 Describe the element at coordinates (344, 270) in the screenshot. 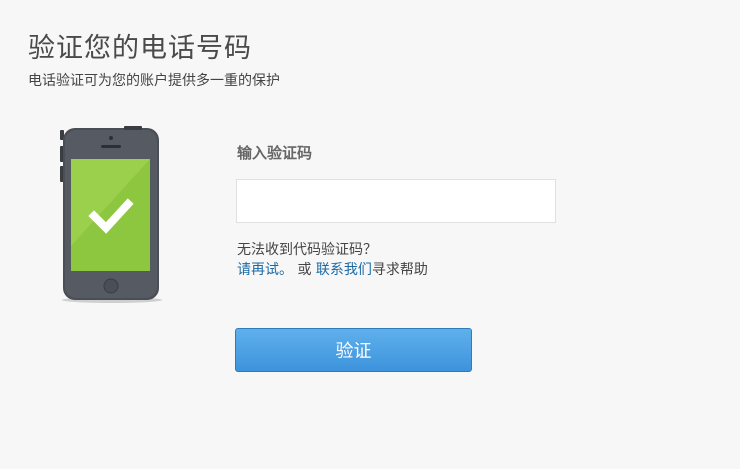

I see `contact-us-link: 联系我们` at that location.